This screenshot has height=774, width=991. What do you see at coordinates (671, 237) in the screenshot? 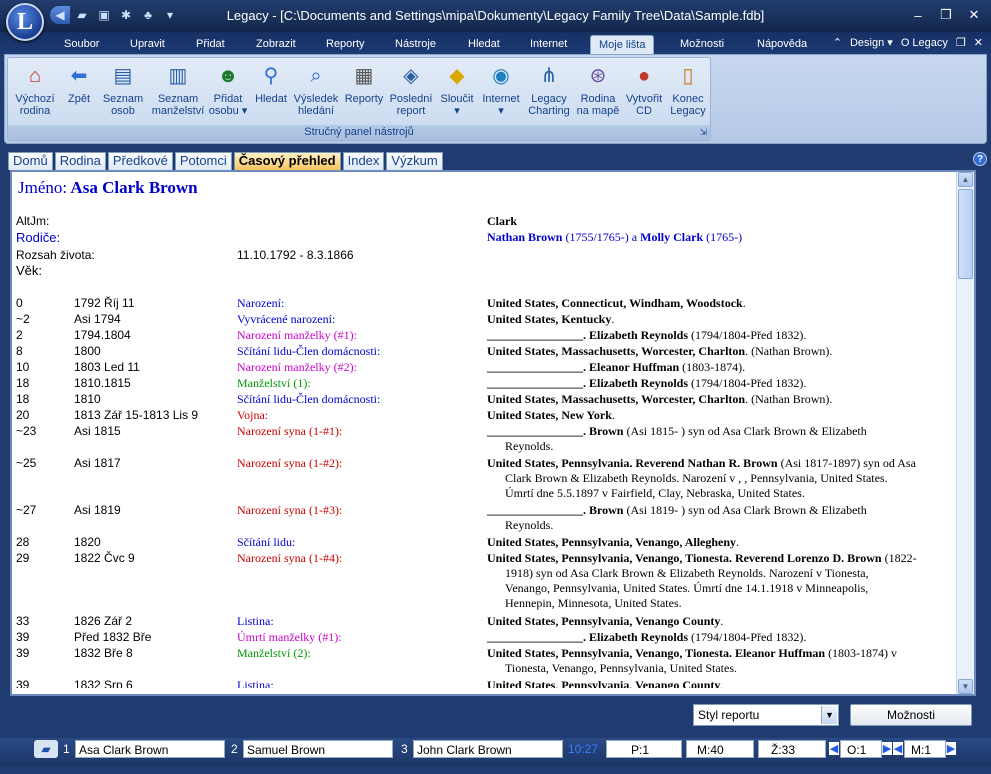
I see `parent-mother-link: Molly Clark` at bounding box center [671, 237].